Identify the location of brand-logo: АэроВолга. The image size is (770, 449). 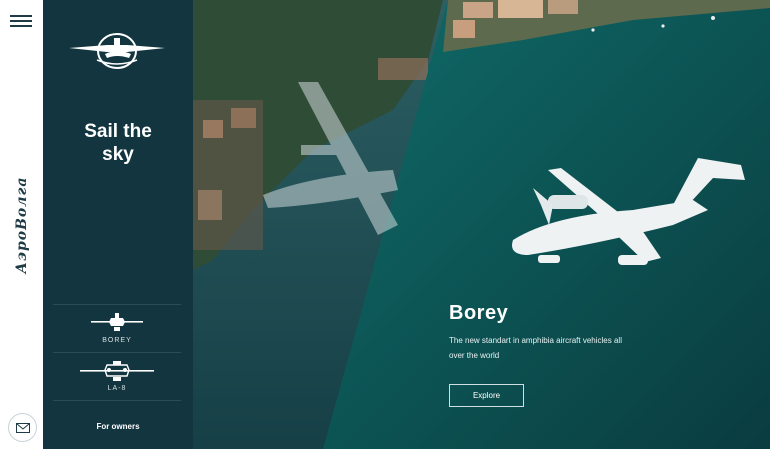
(21, 225).